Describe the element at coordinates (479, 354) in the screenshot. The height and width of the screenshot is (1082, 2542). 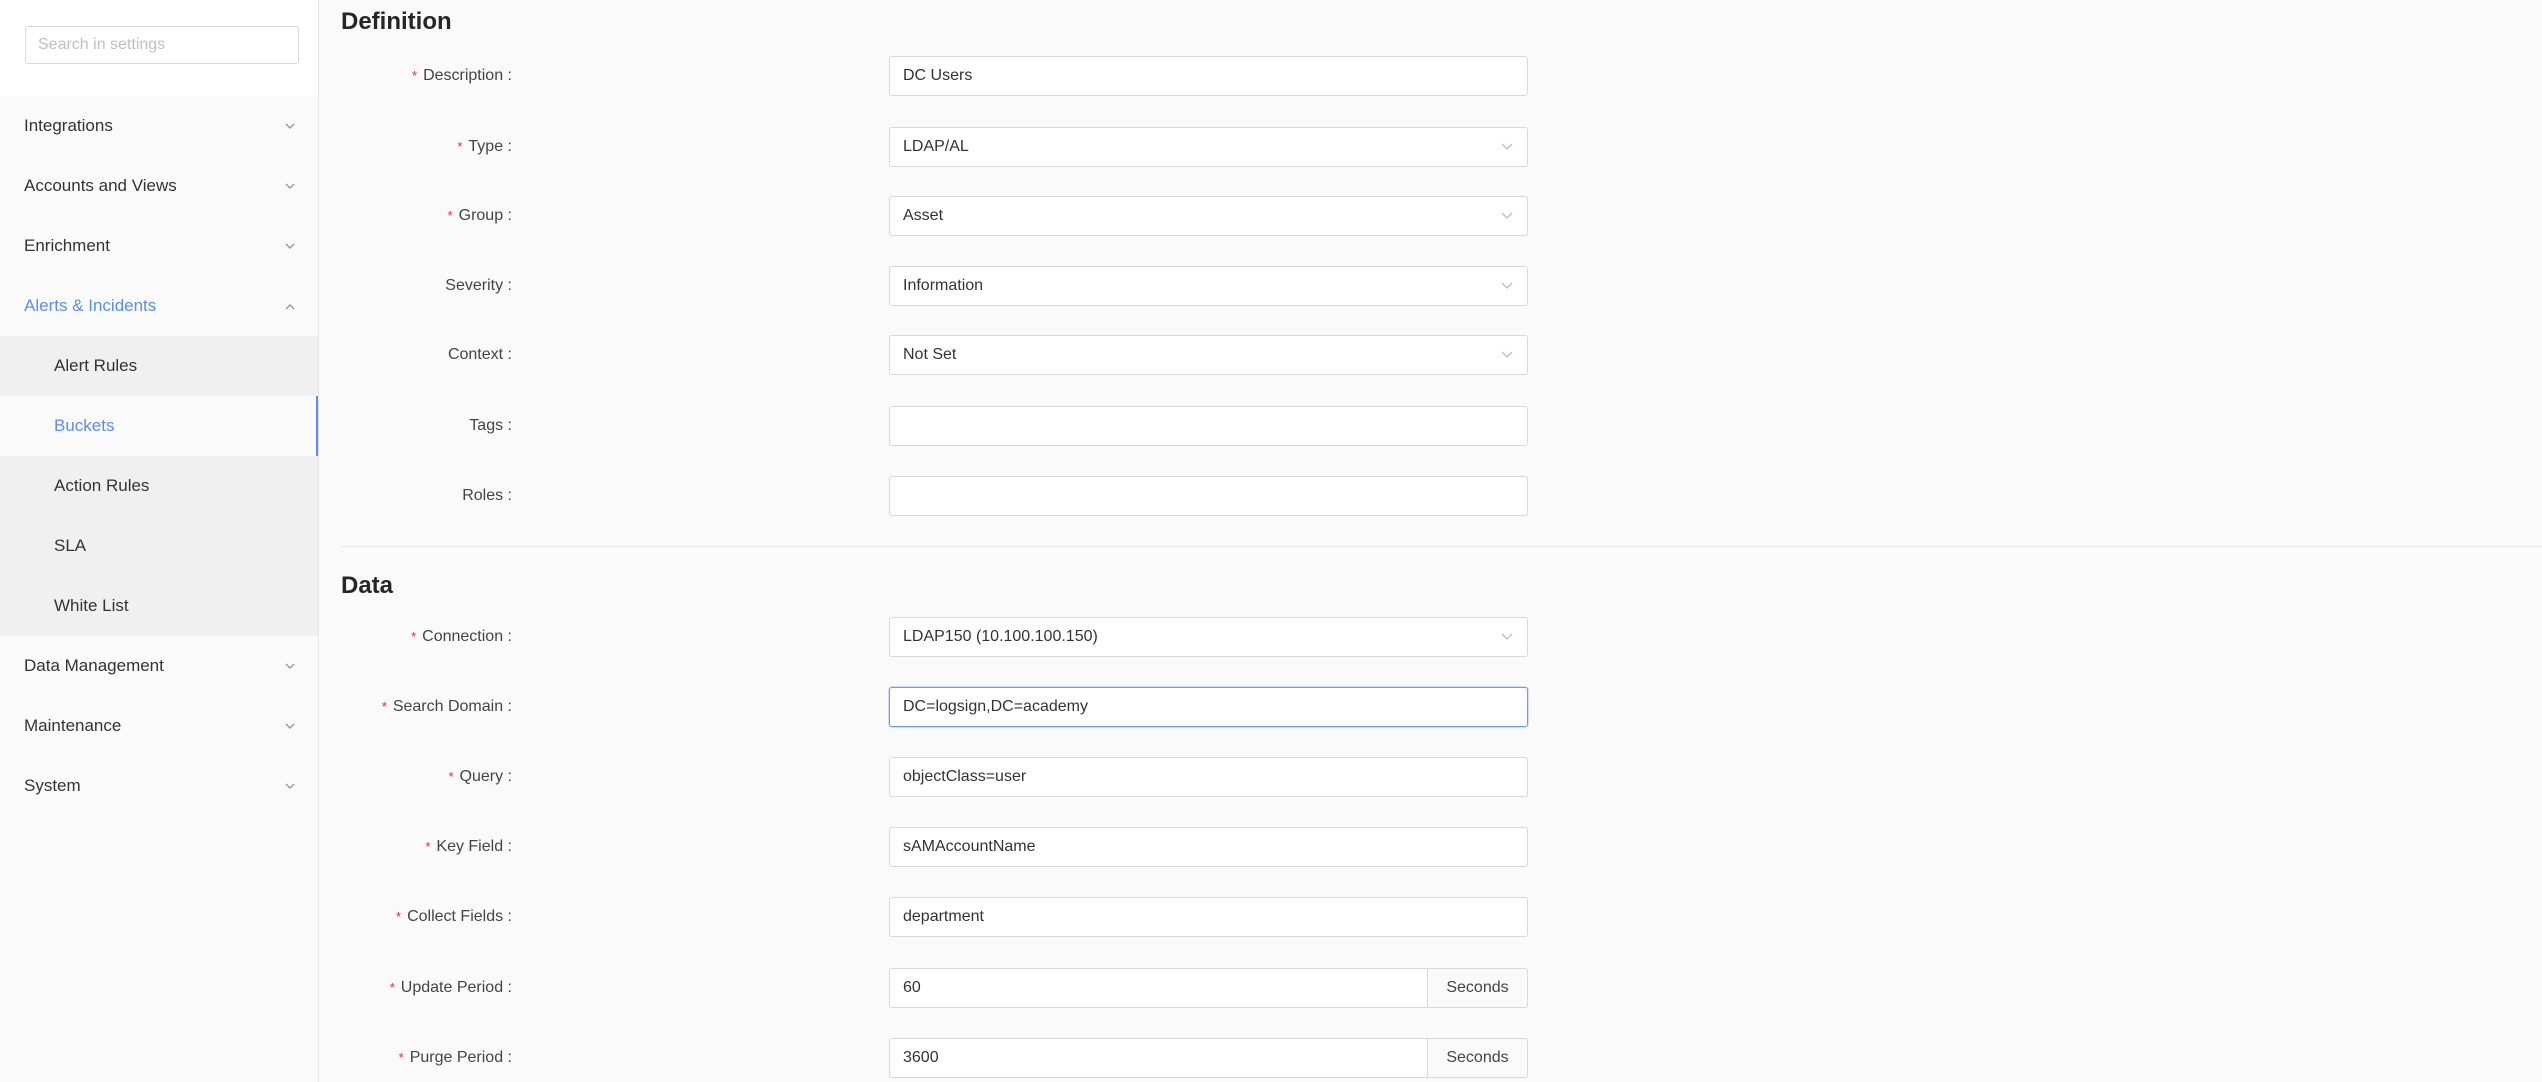
I see `context-label: Context :` at that location.